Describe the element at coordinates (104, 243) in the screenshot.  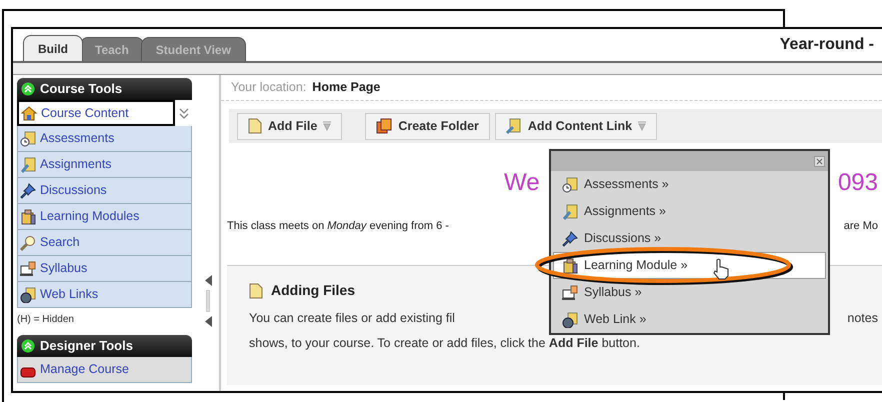
I see `sidebar-item: Search` at that location.